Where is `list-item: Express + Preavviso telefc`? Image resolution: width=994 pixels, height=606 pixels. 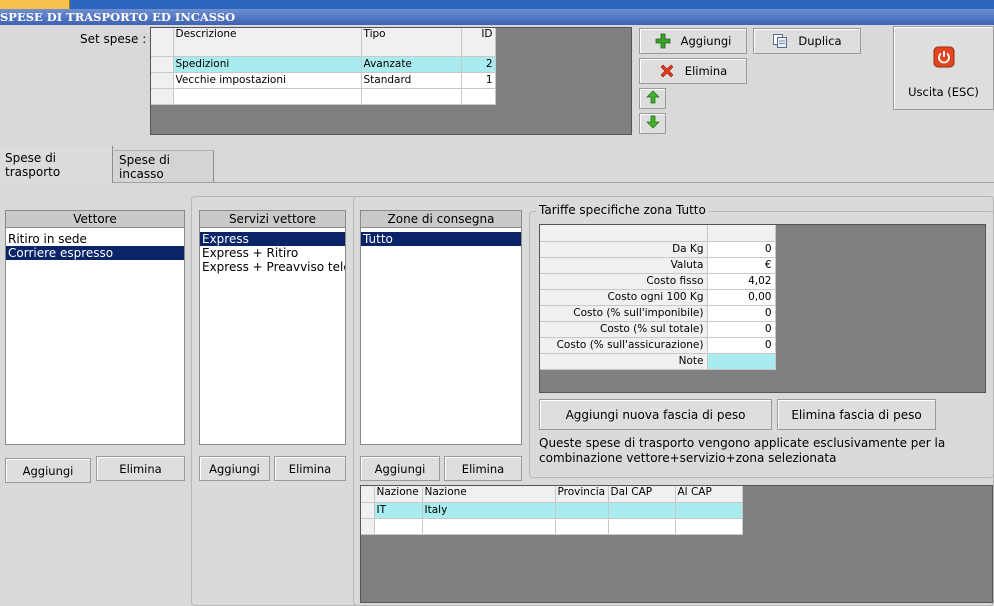
list-item: Express + Preavviso telefc is located at coordinates (272, 267).